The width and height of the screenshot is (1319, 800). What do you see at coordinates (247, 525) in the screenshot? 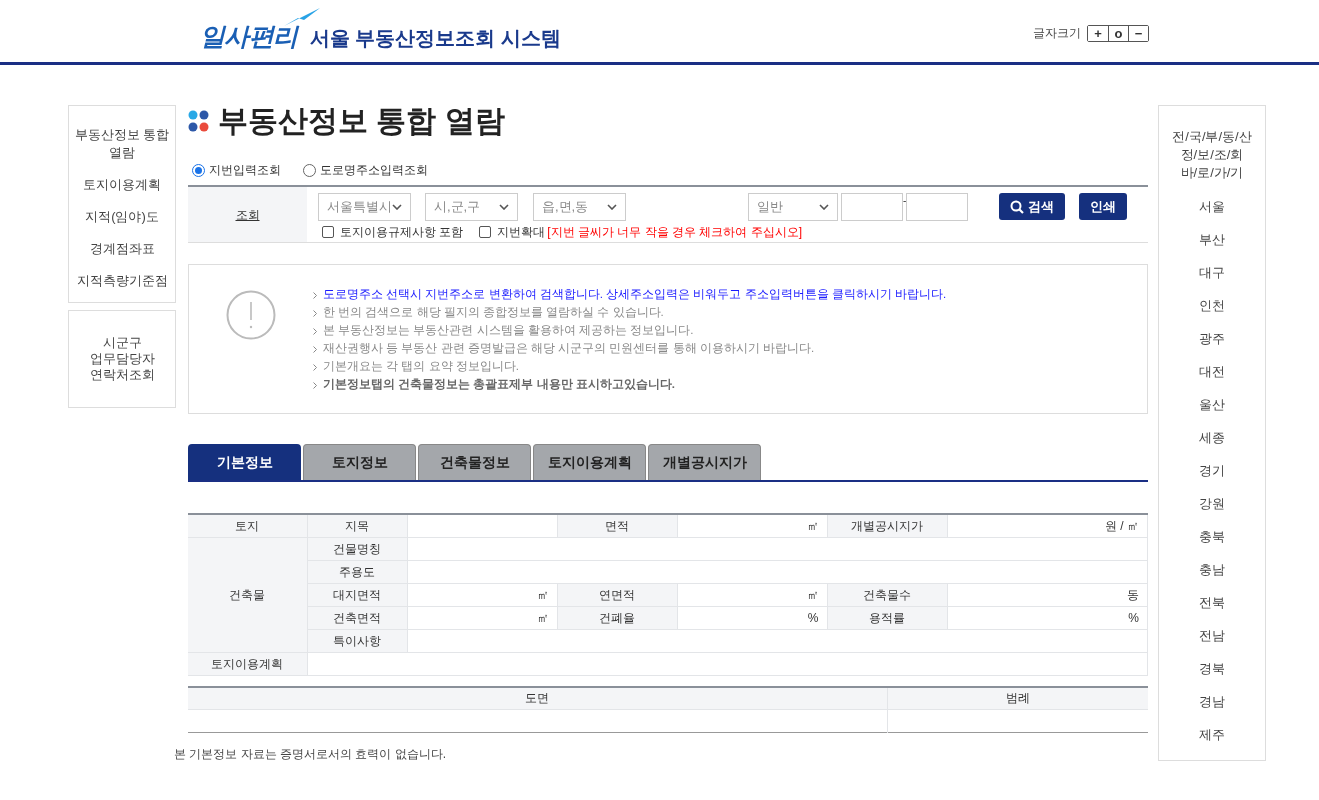
I see `table-cell: 토지` at bounding box center [247, 525].